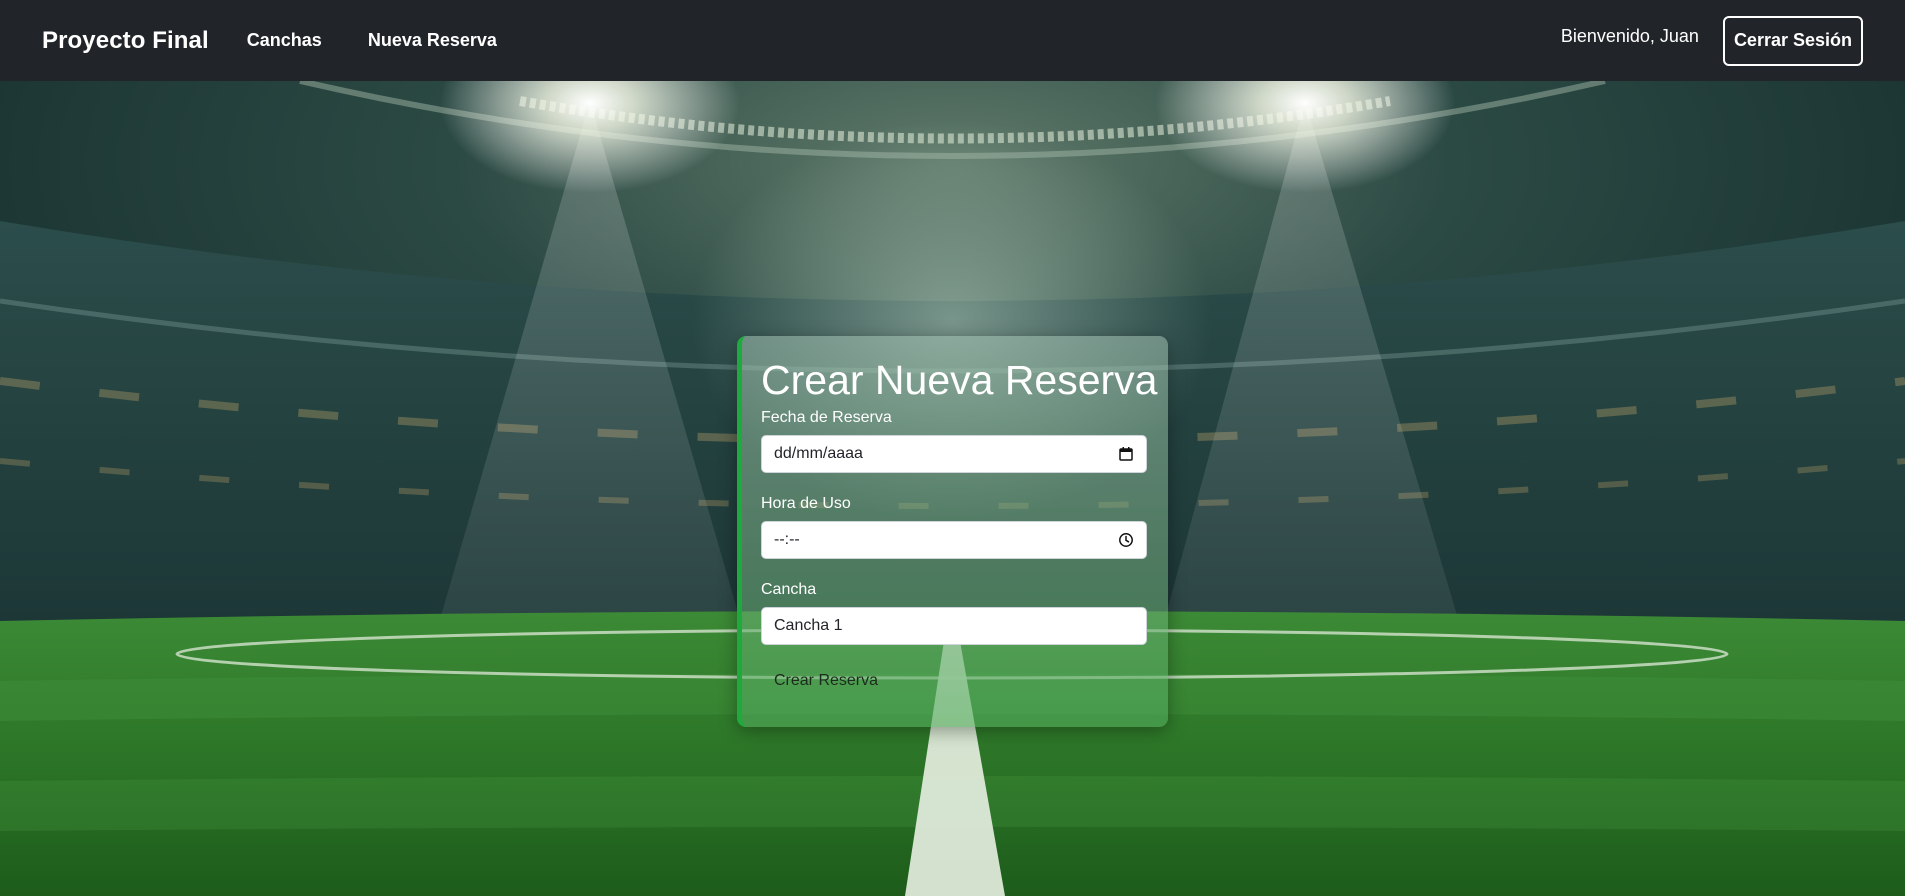 Image resolution: width=1905 pixels, height=896 pixels. Describe the element at coordinates (1126, 540) in the screenshot. I see `clock-icon` at that location.